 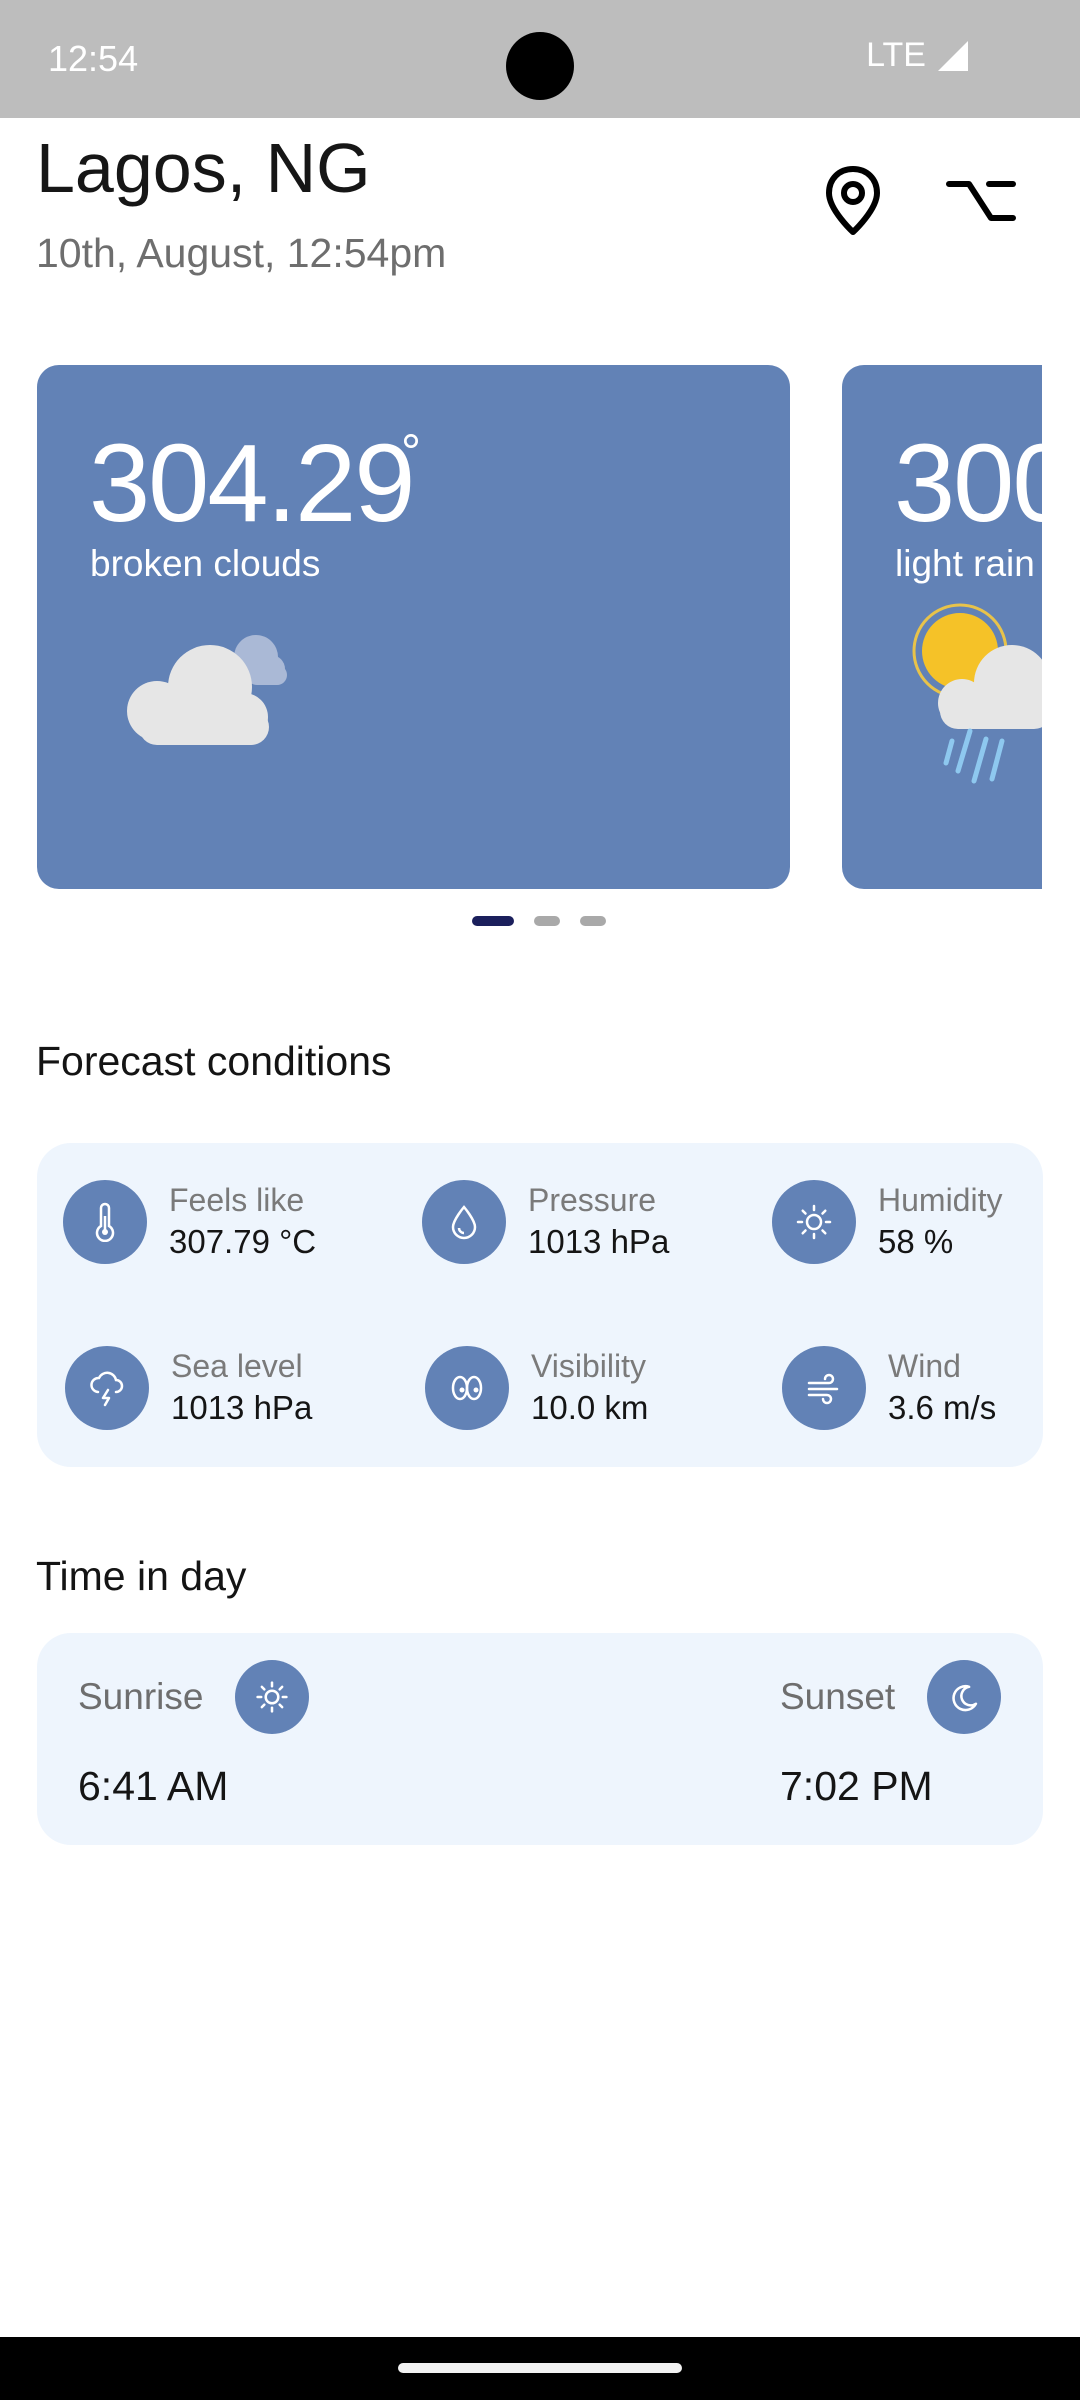 I want to click on home-gesture-handle, so click(x=540, y=2368).